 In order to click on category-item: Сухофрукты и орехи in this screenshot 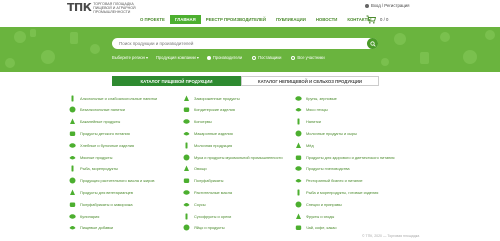, I will do `click(207, 216)`.